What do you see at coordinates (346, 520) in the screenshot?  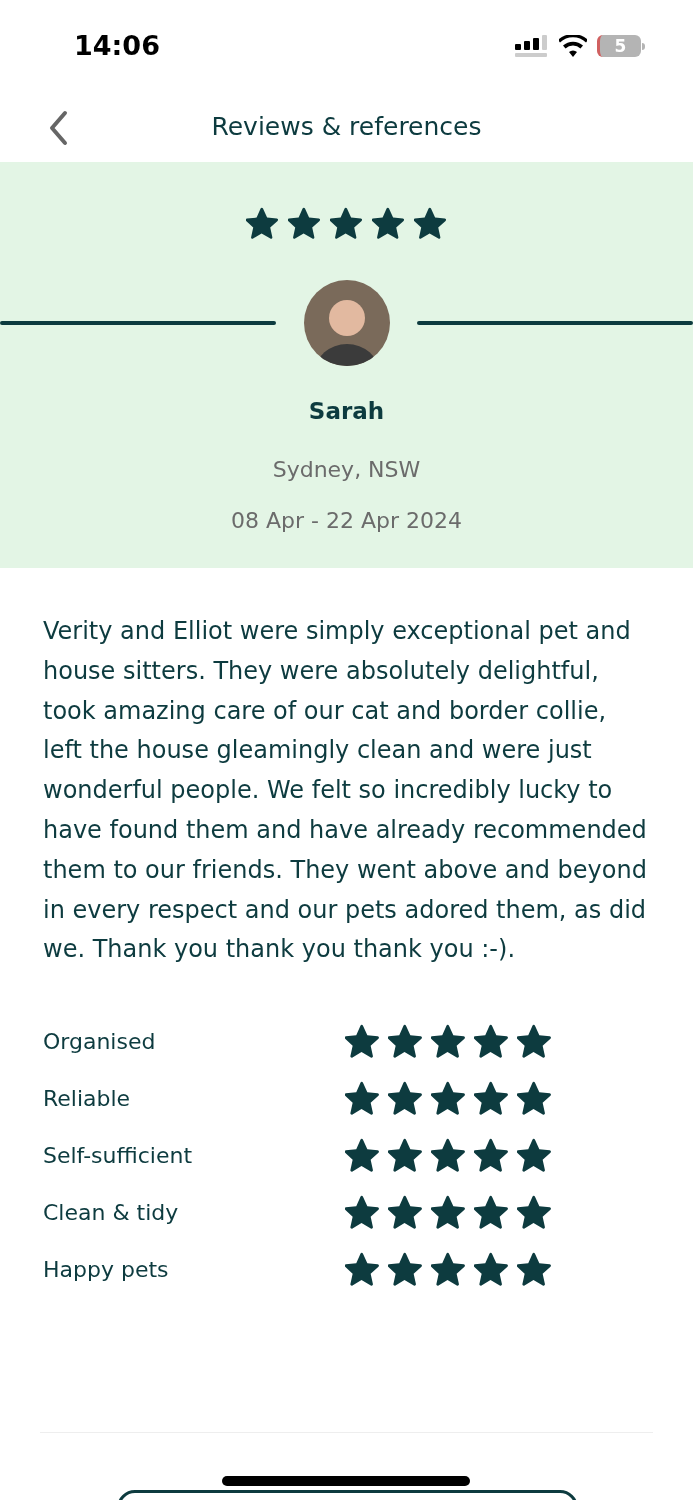 I see `stay-dates: 08 Apr - 22 Apr 2024` at bounding box center [346, 520].